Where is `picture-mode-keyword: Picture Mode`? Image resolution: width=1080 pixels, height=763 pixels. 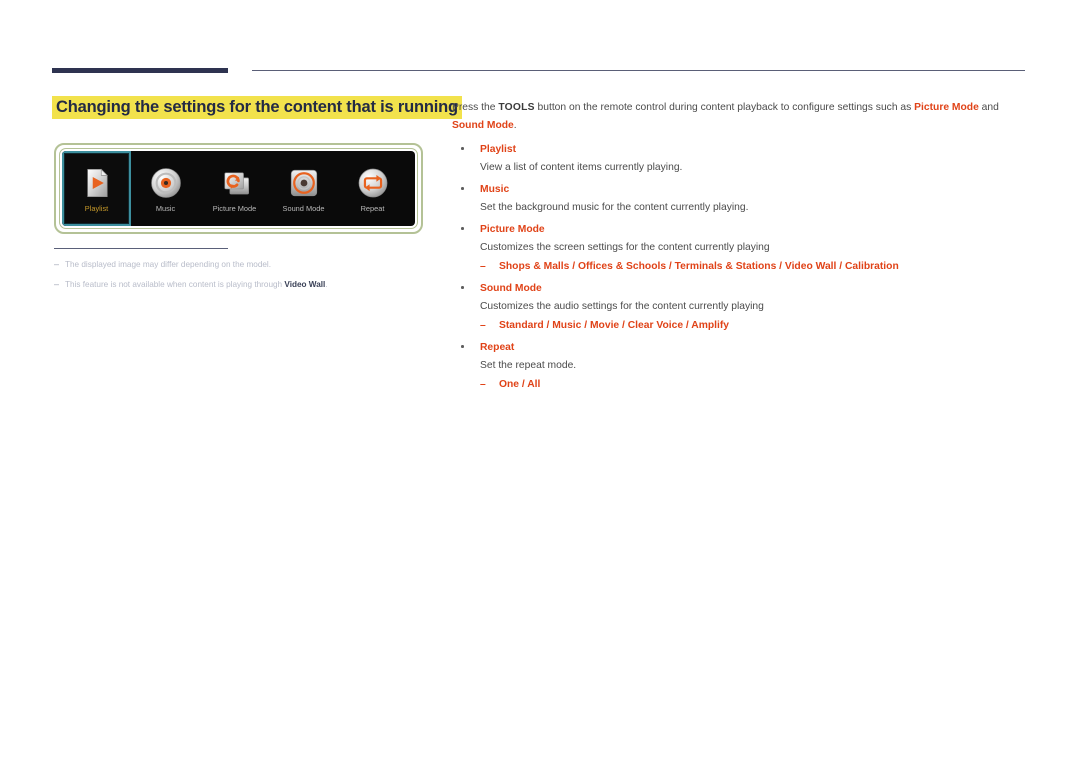
picture-mode-keyword: Picture Mode is located at coordinates (946, 107).